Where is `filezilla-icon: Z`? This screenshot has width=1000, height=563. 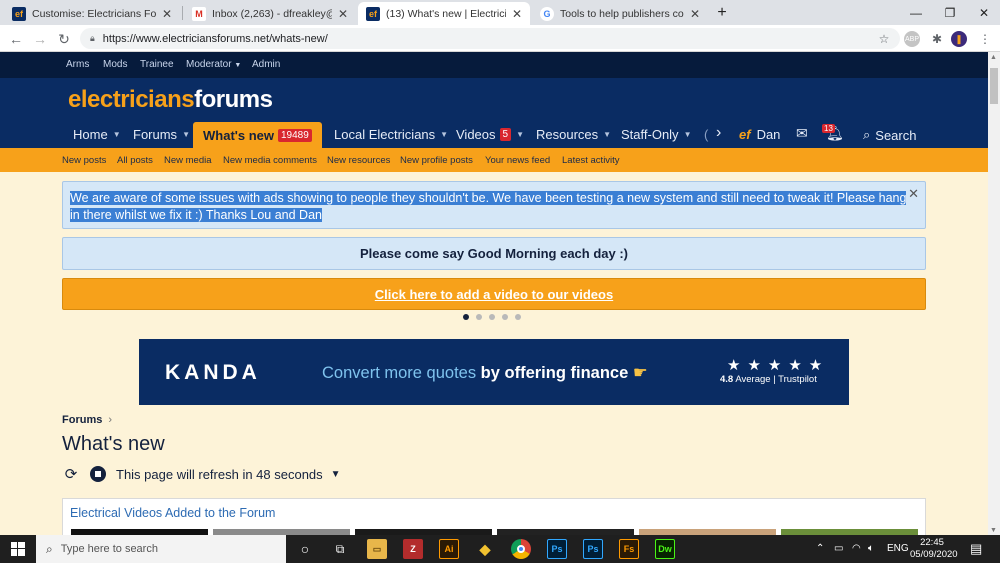 filezilla-icon: Z is located at coordinates (413, 549).